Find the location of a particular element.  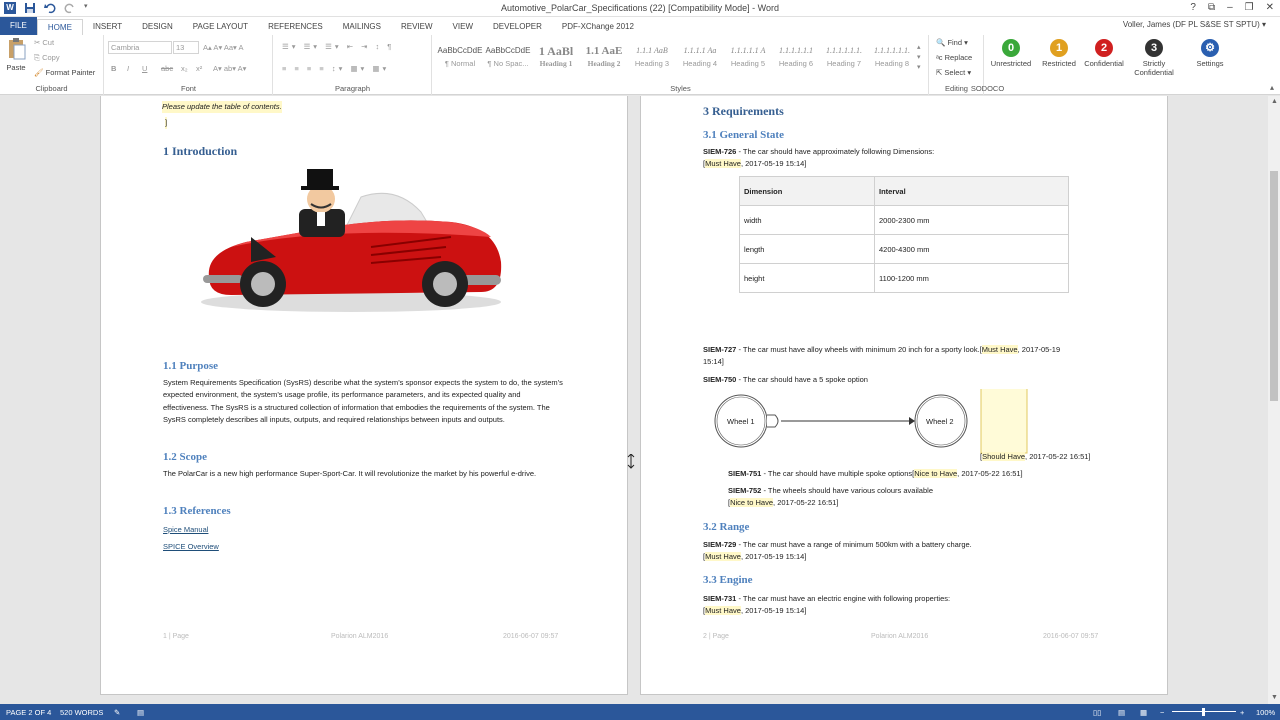

strikethrough-button: abc is located at coordinates (167, 68).